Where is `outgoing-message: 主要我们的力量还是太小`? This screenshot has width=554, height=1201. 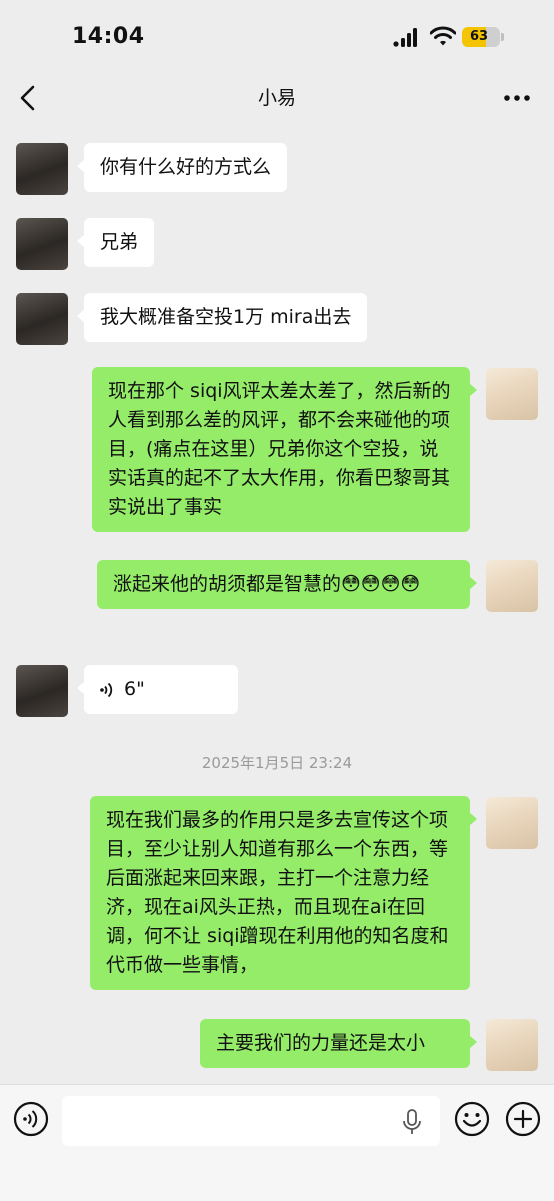 outgoing-message: 主要我们的力量还是太小 is located at coordinates (338, 1043).